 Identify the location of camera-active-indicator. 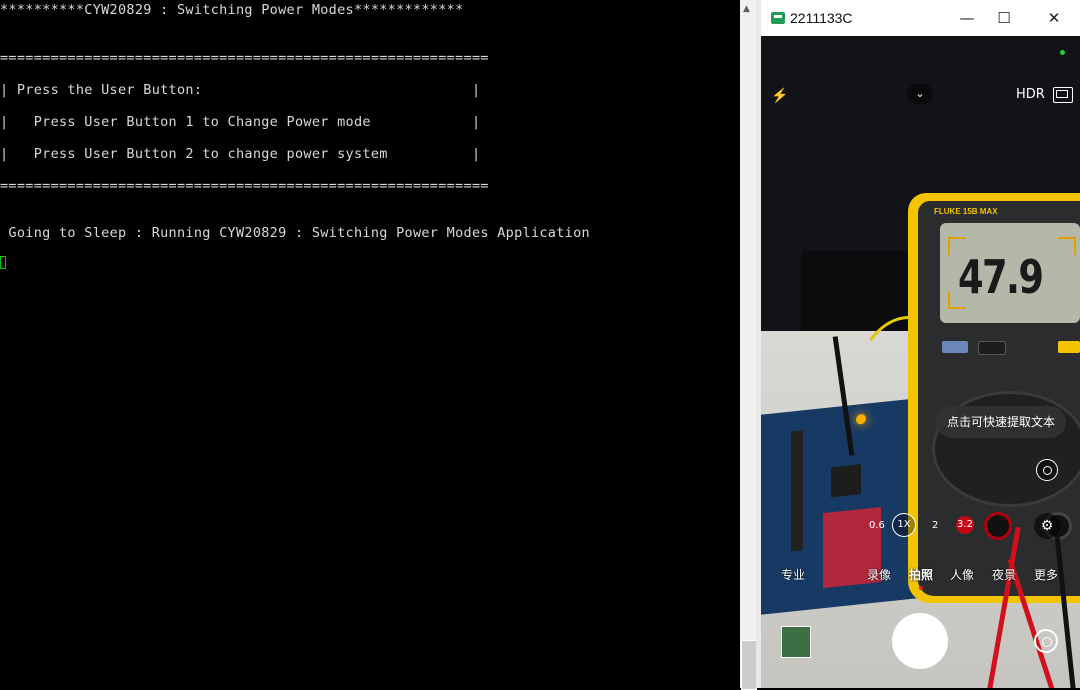
(1062, 52).